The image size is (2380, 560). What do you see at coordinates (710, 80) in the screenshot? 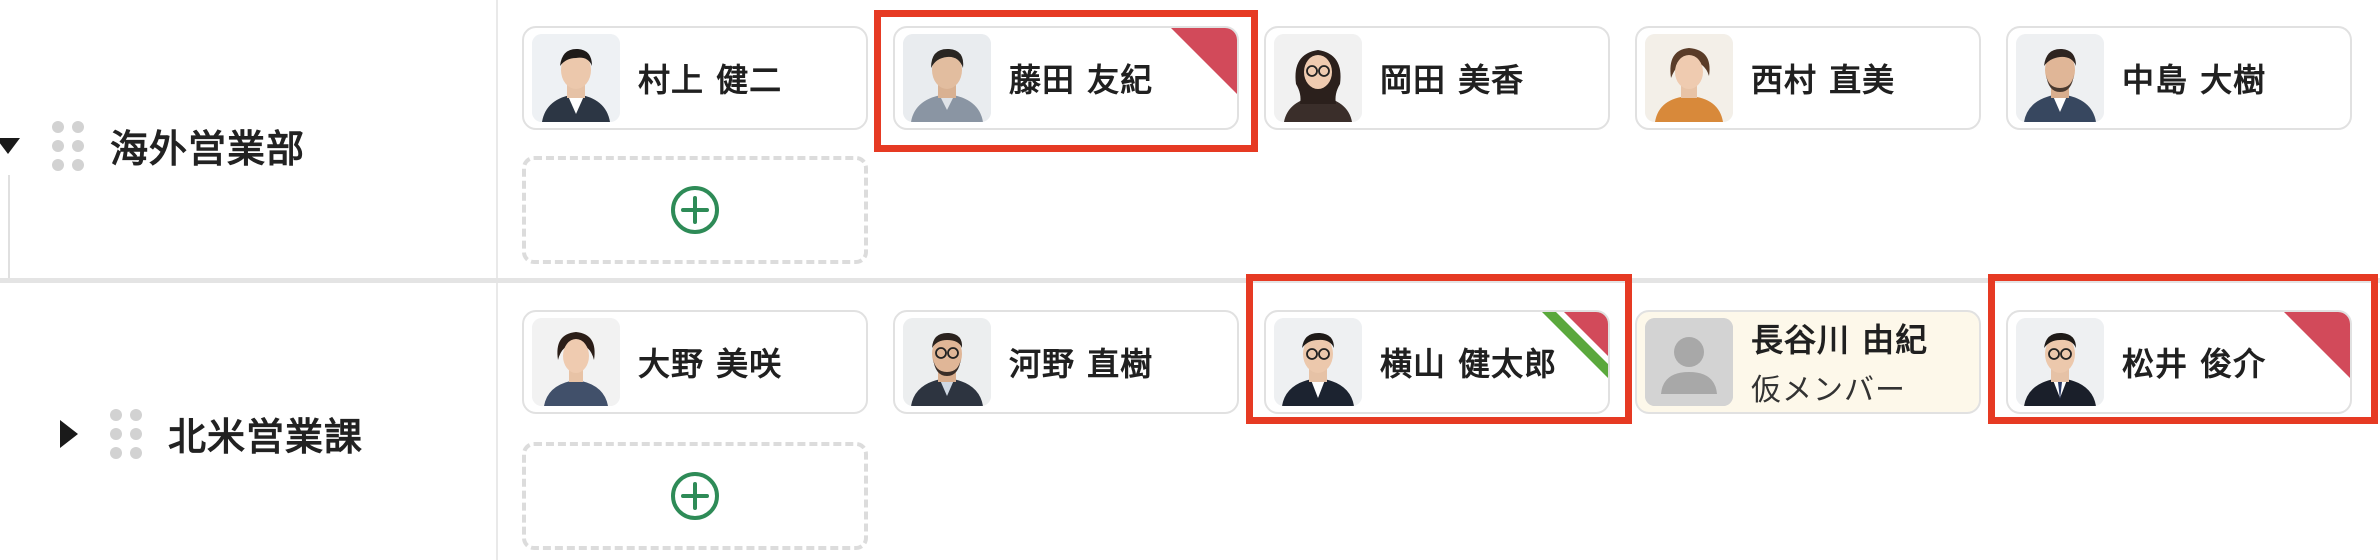
I see `member-name: 村上 健二` at bounding box center [710, 80].